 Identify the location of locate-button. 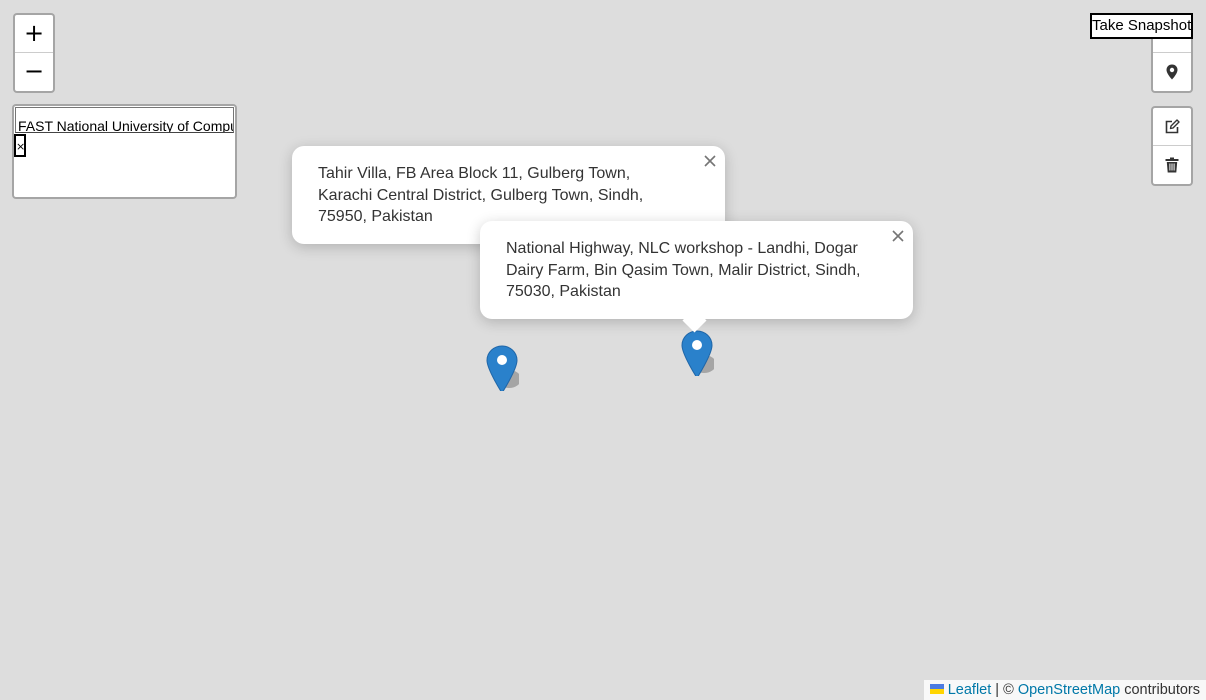
(1172, 71).